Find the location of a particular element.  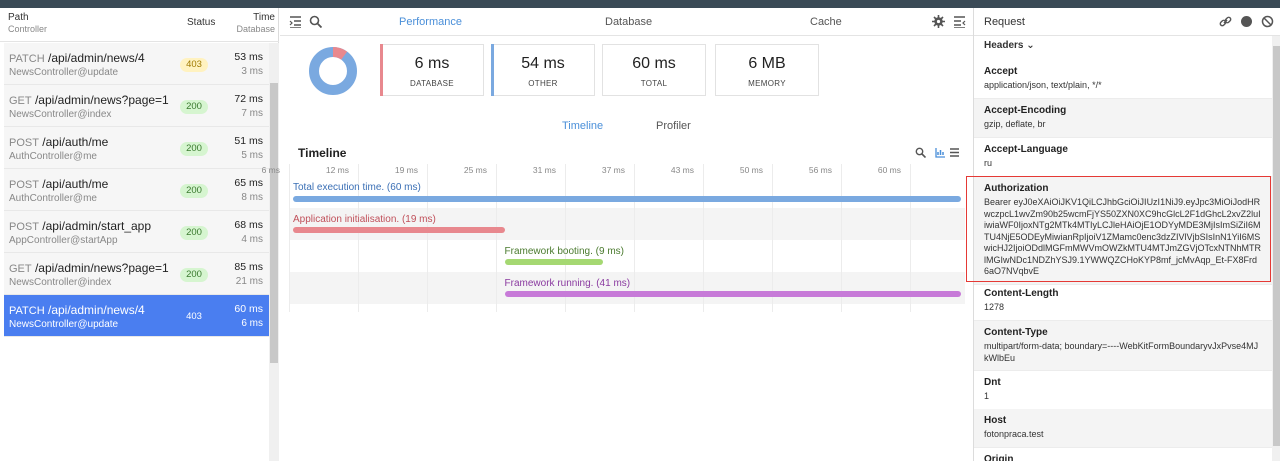

request-db-time: 21 ms is located at coordinates (249, 281).